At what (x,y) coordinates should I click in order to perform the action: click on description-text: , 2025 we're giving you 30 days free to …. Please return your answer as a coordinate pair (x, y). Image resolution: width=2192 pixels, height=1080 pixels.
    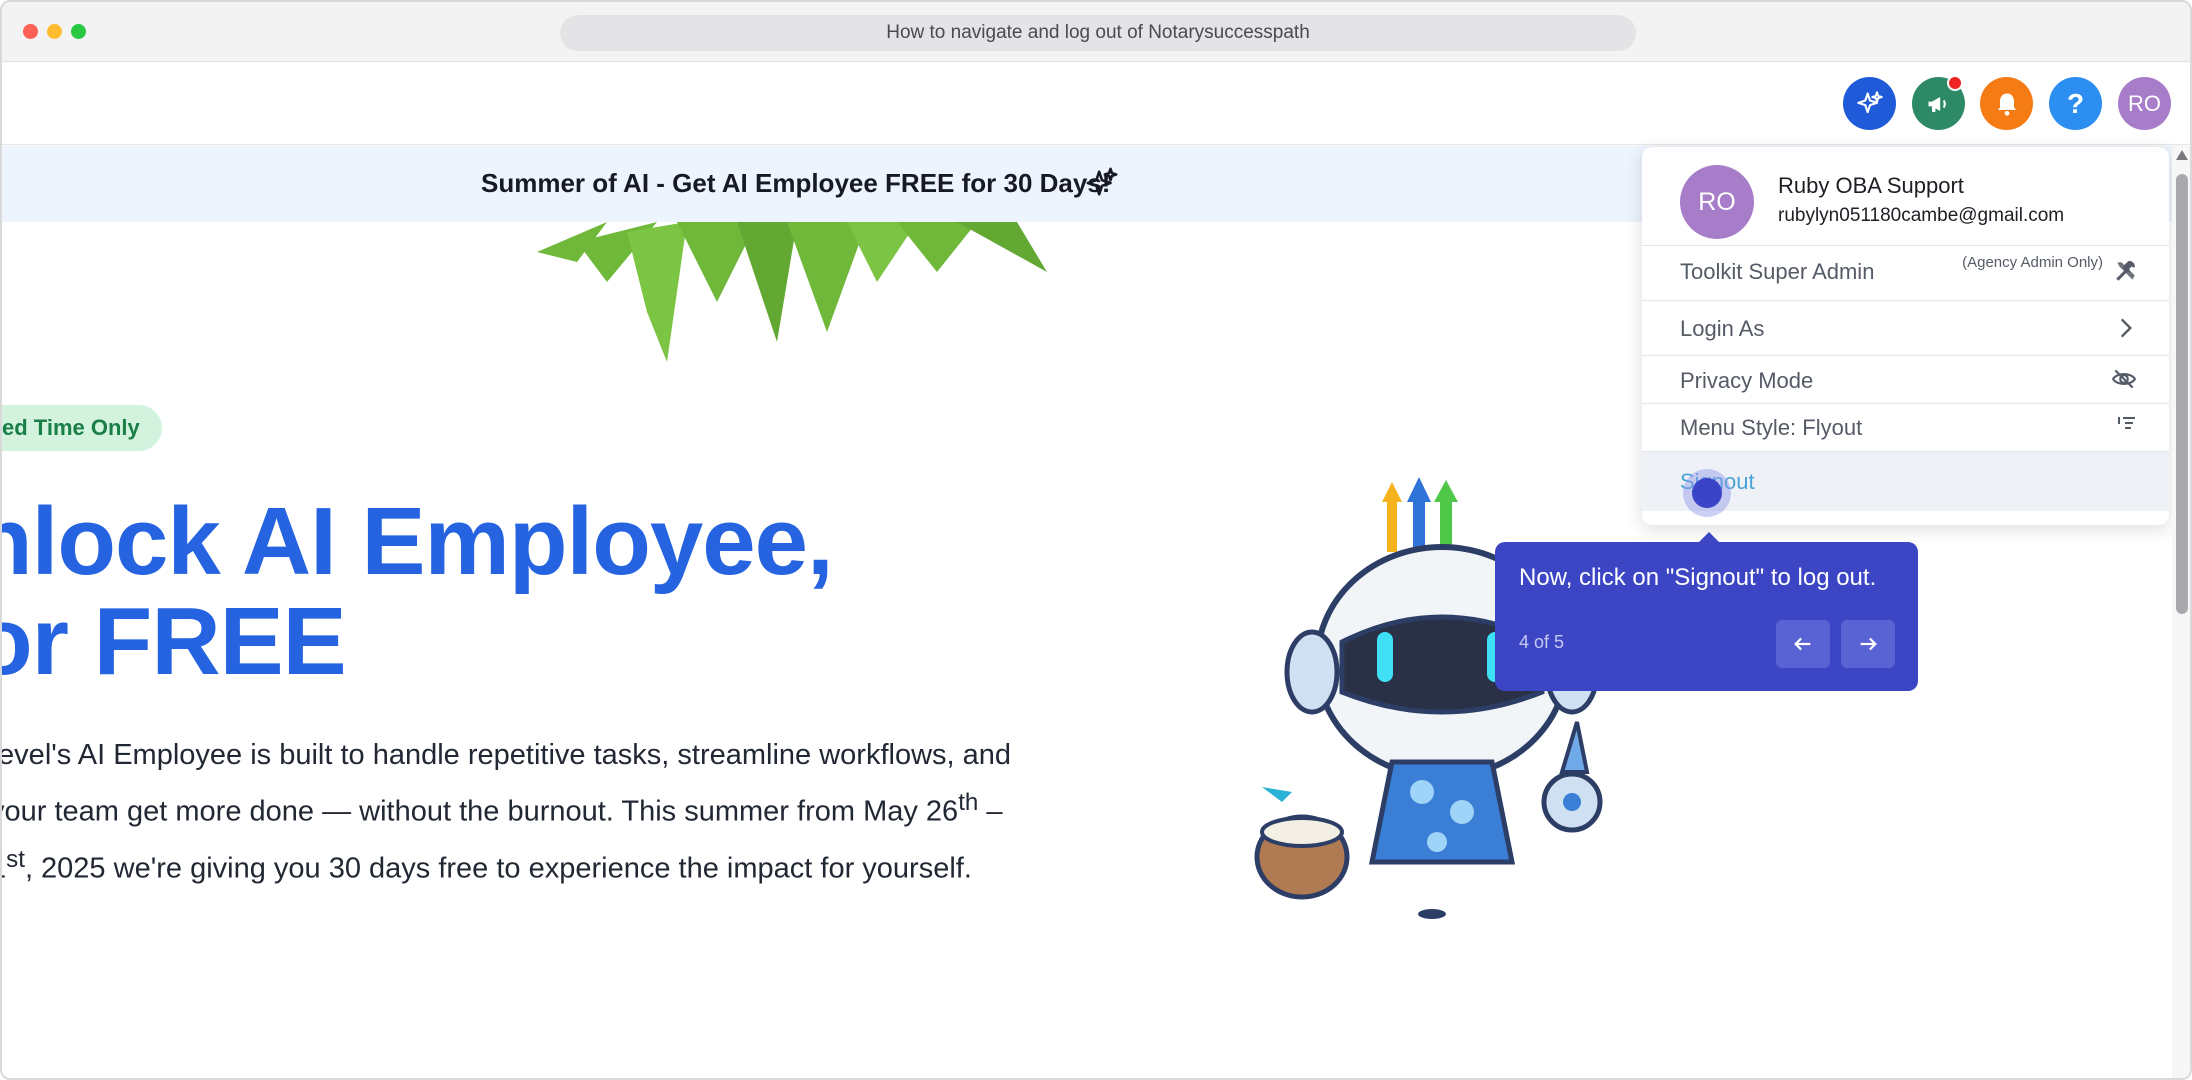
    Looking at the image, I should click on (498, 868).